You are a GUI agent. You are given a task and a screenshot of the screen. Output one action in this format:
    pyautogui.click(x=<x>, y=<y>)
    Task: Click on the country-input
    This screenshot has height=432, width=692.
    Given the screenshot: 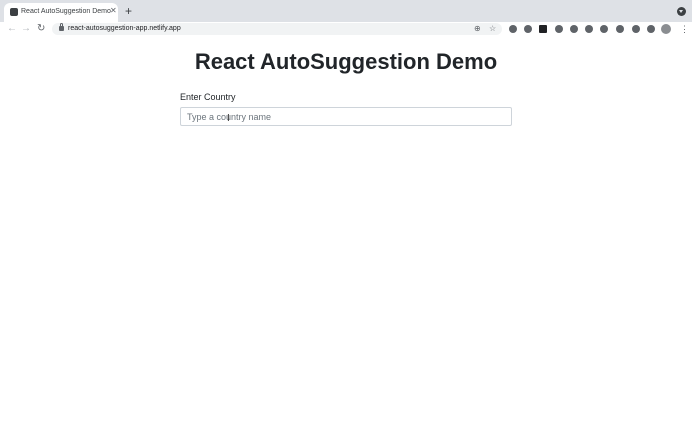 What is the action you would take?
    pyautogui.click(x=346, y=116)
    